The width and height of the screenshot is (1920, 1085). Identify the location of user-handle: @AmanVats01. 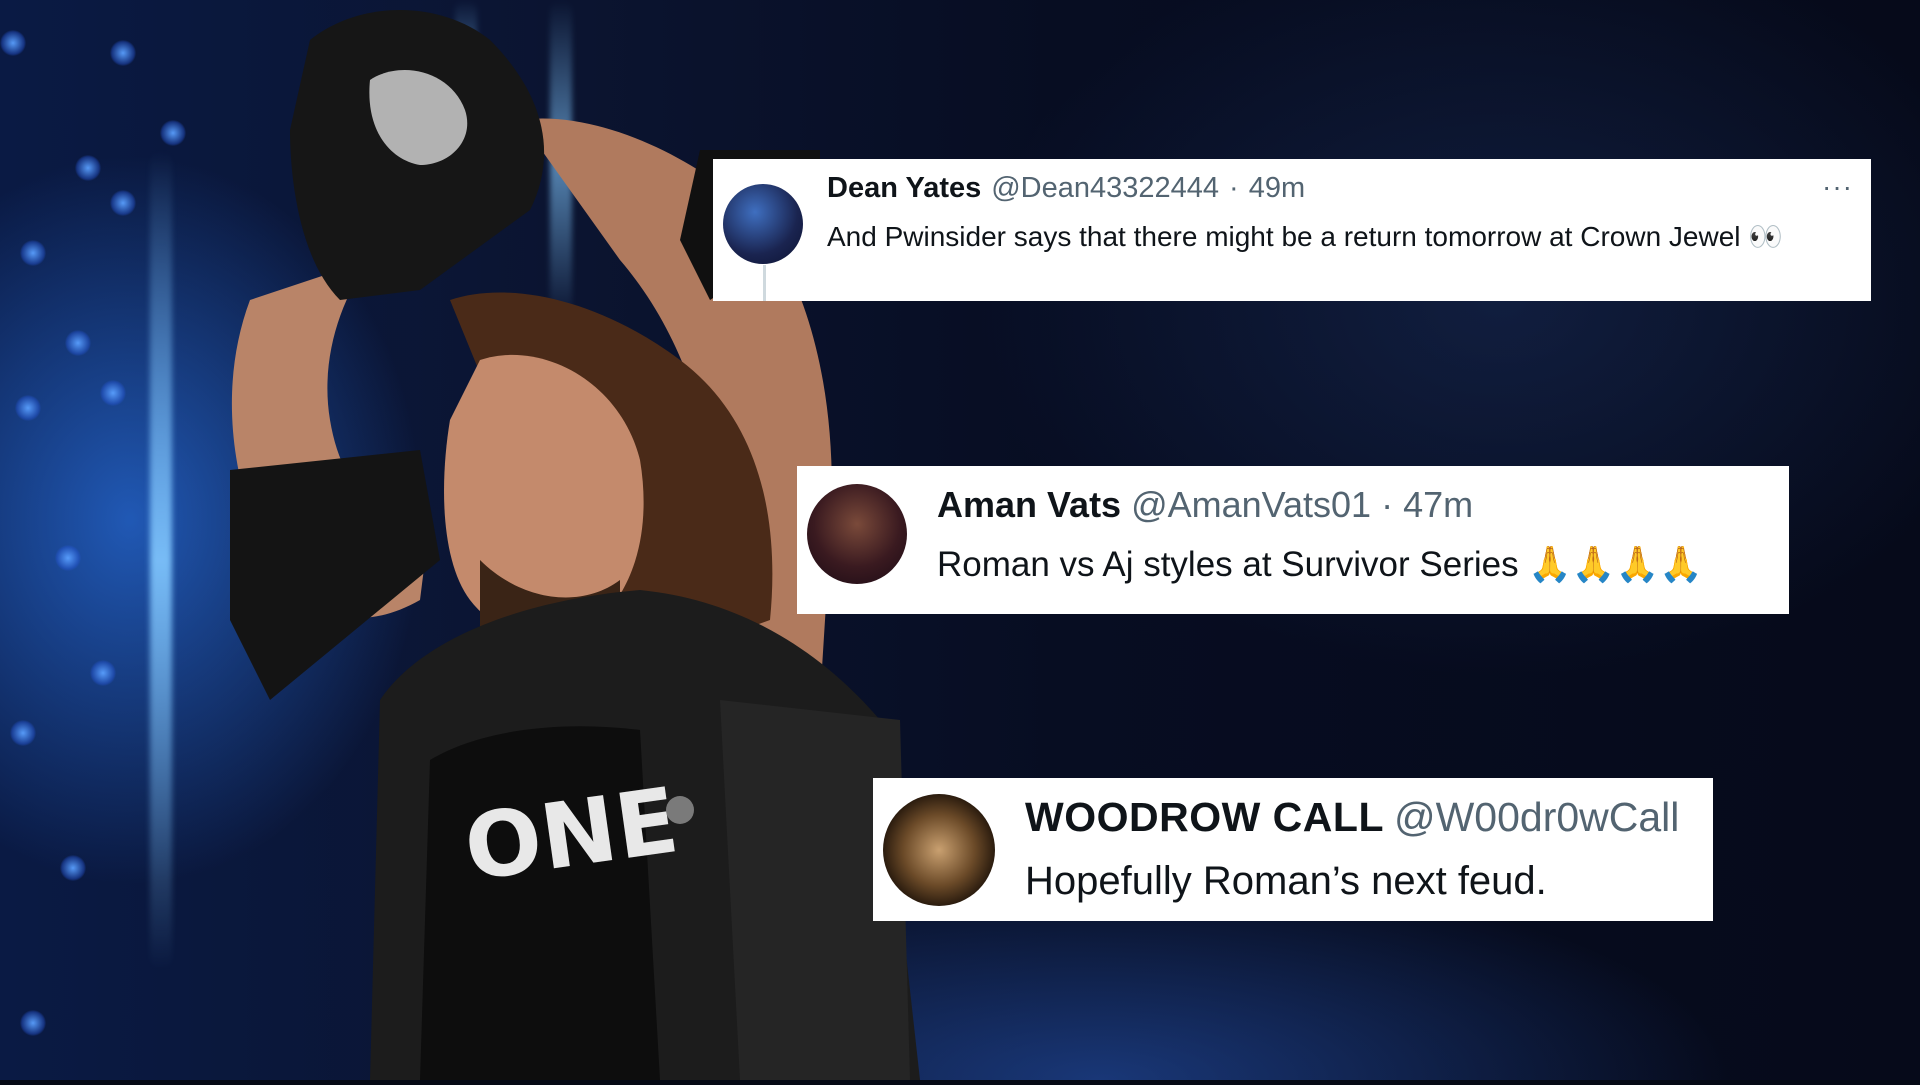
(1251, 505).